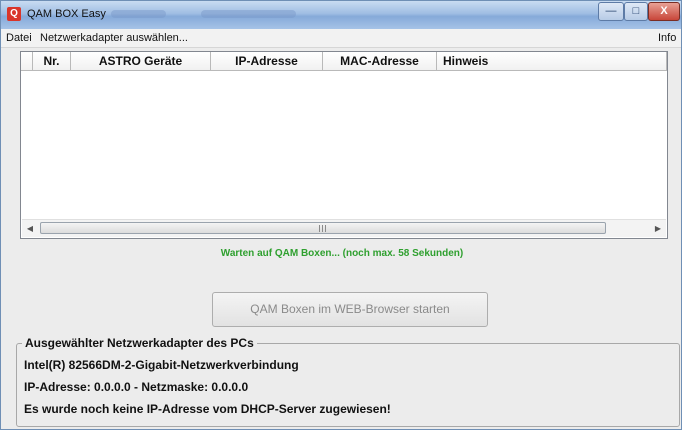 The width and height of the screenshot is (682, 430). I want to click on scroll-left-icon: ◀, so click(30, 228).